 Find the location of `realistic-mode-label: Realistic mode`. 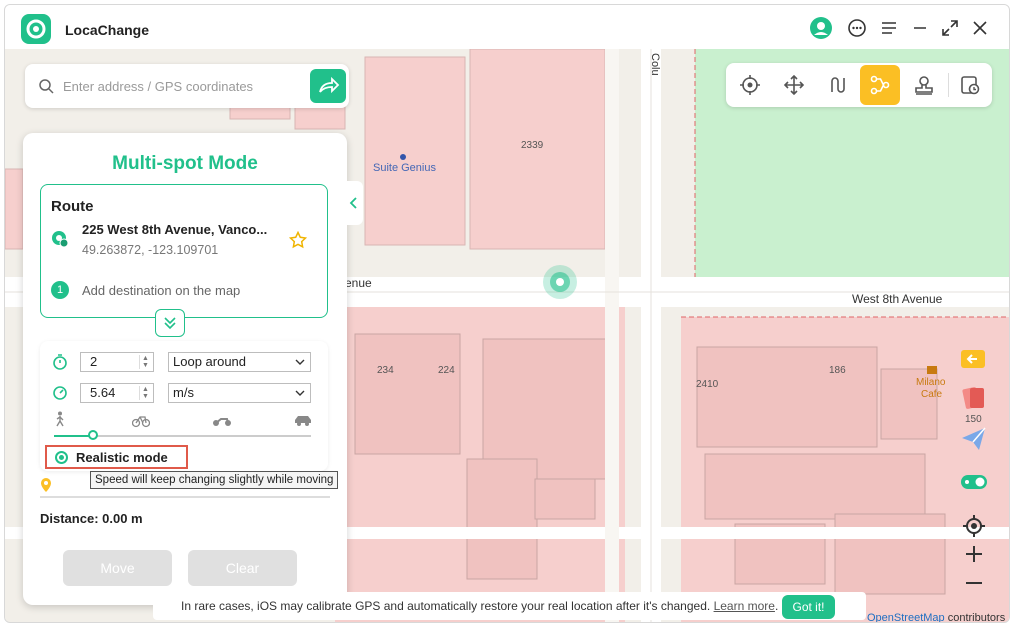

realistic-mode-label: Realistic mode is located at coordinates (122, 457).